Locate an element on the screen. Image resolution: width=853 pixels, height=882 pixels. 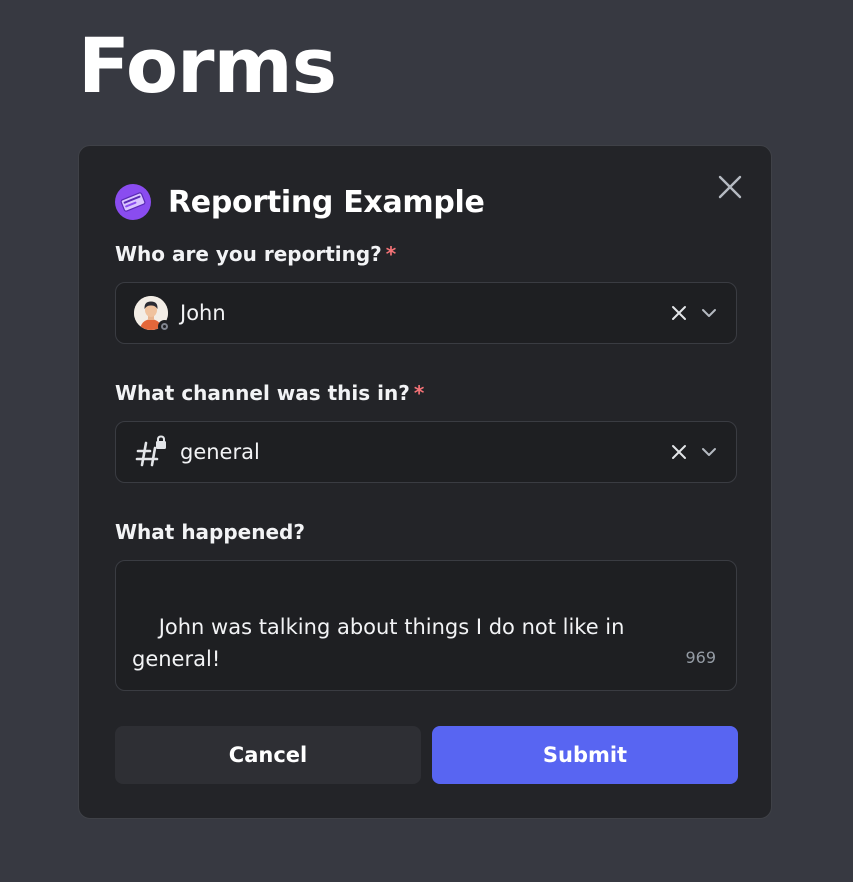
modal-header: Reporting Example is located at coordinates (300, 202).